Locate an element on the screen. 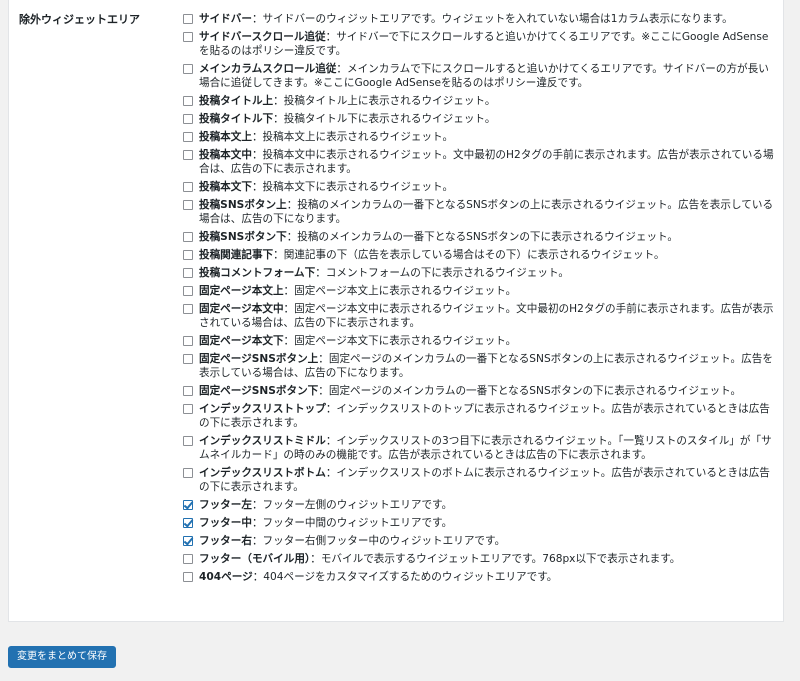 Image resolution: width=800 pixels, height=681 pixels. option-name: サイドバー is located at coordinates (225, 19).